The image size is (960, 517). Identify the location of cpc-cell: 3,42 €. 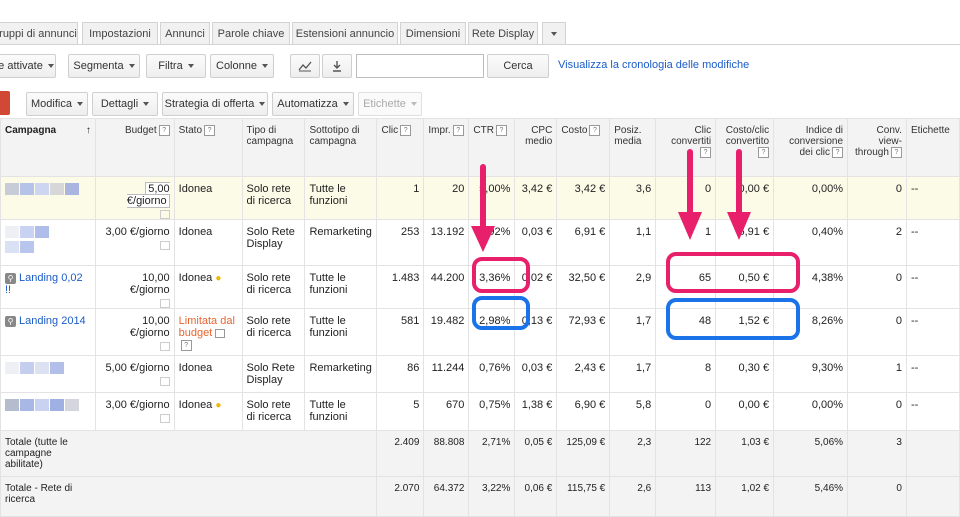
(536, 198).